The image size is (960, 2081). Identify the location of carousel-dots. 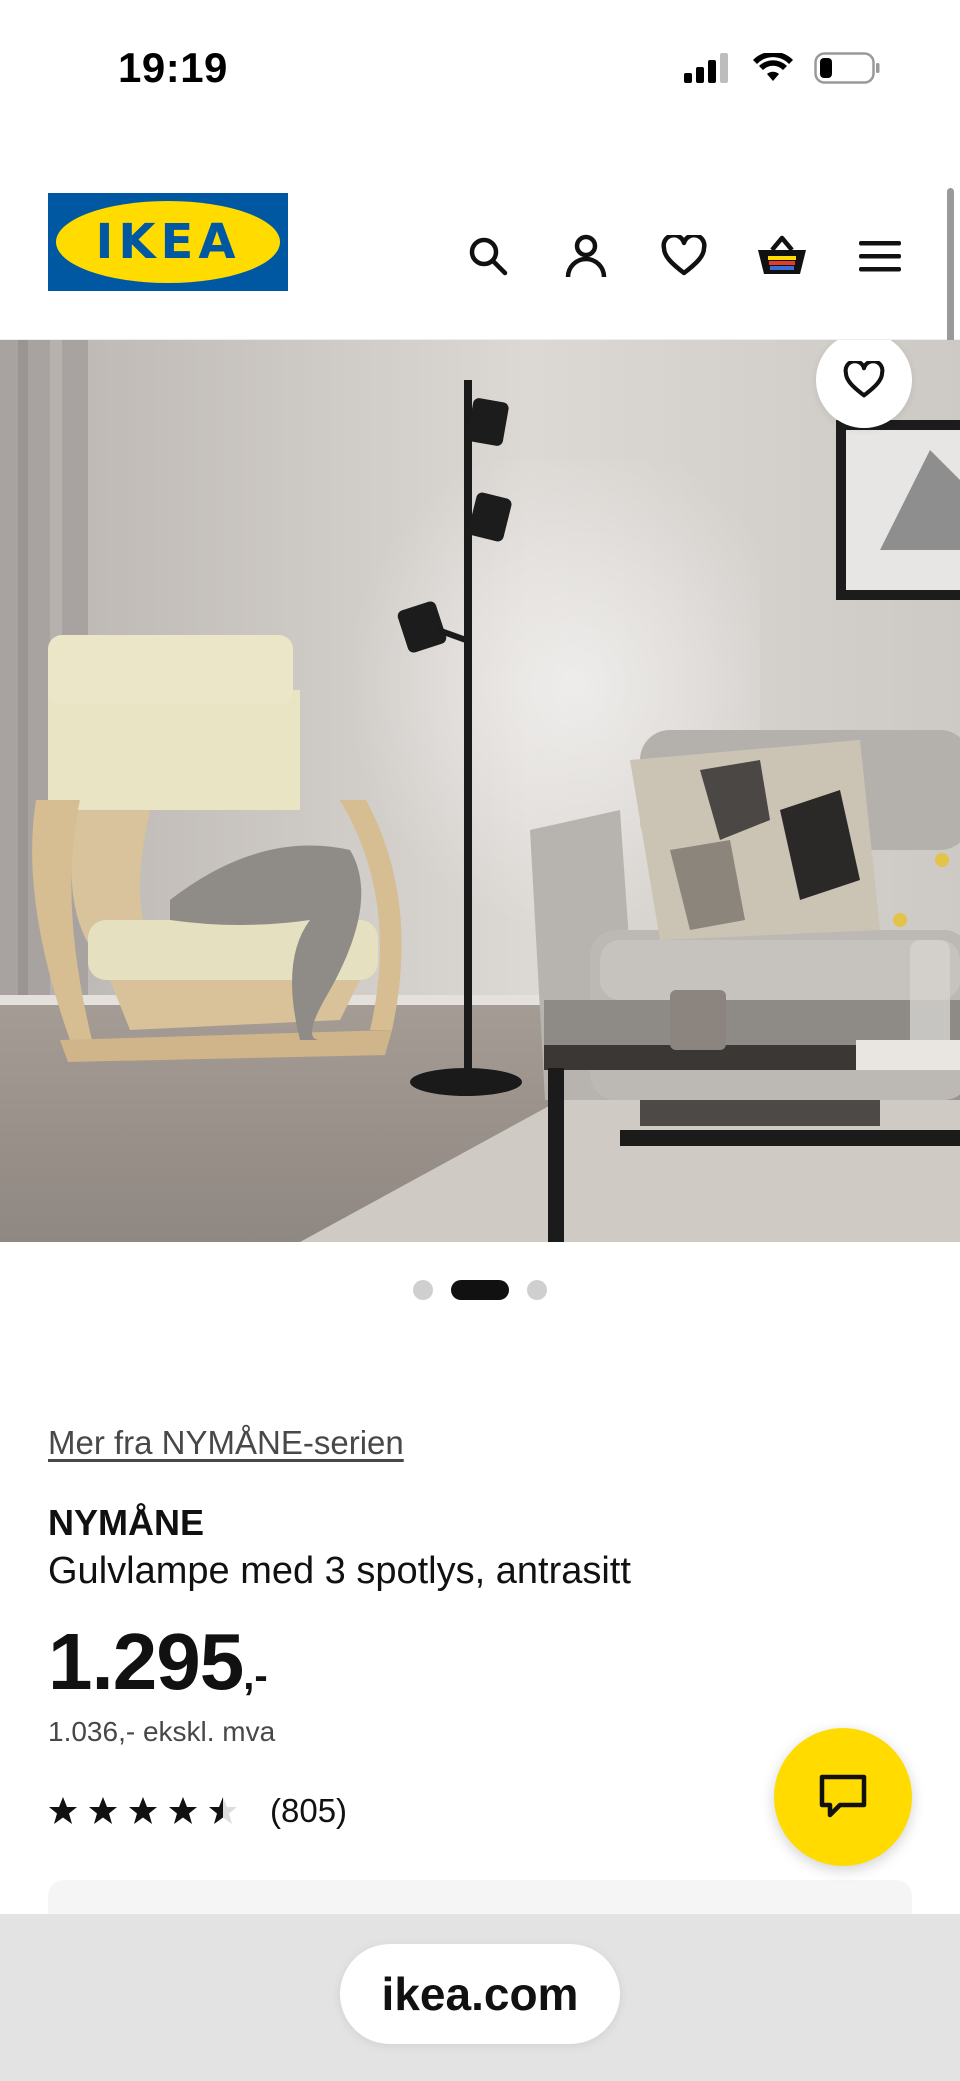
(480, 1290).